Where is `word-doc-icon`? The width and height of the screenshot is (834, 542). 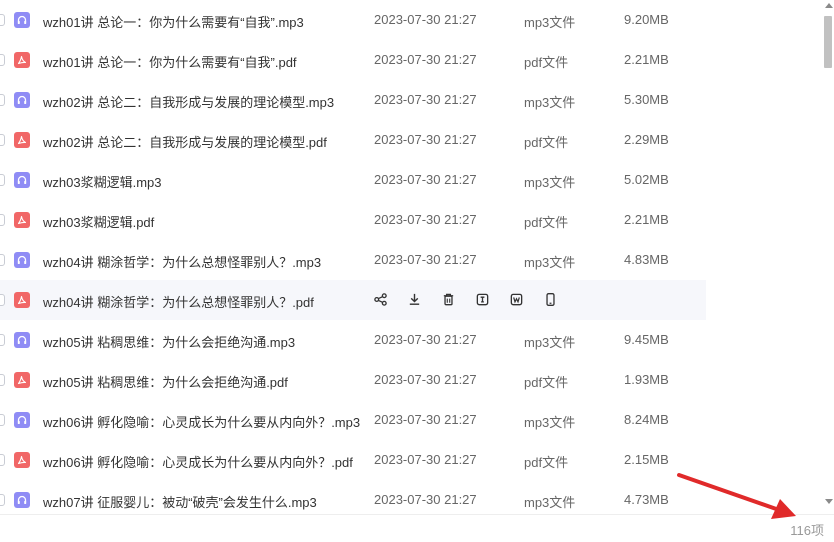 word-doc-icon is located at coordinates (516, 299).